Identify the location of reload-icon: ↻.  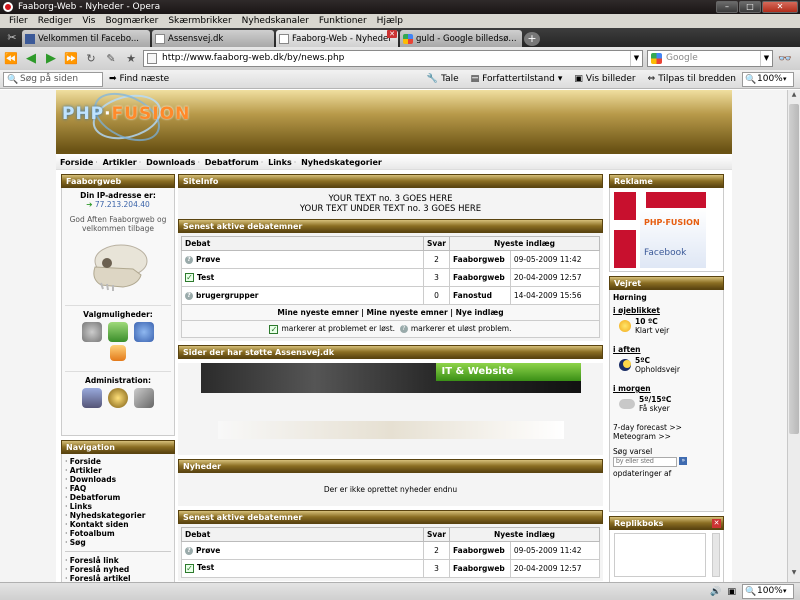
(91, 59).